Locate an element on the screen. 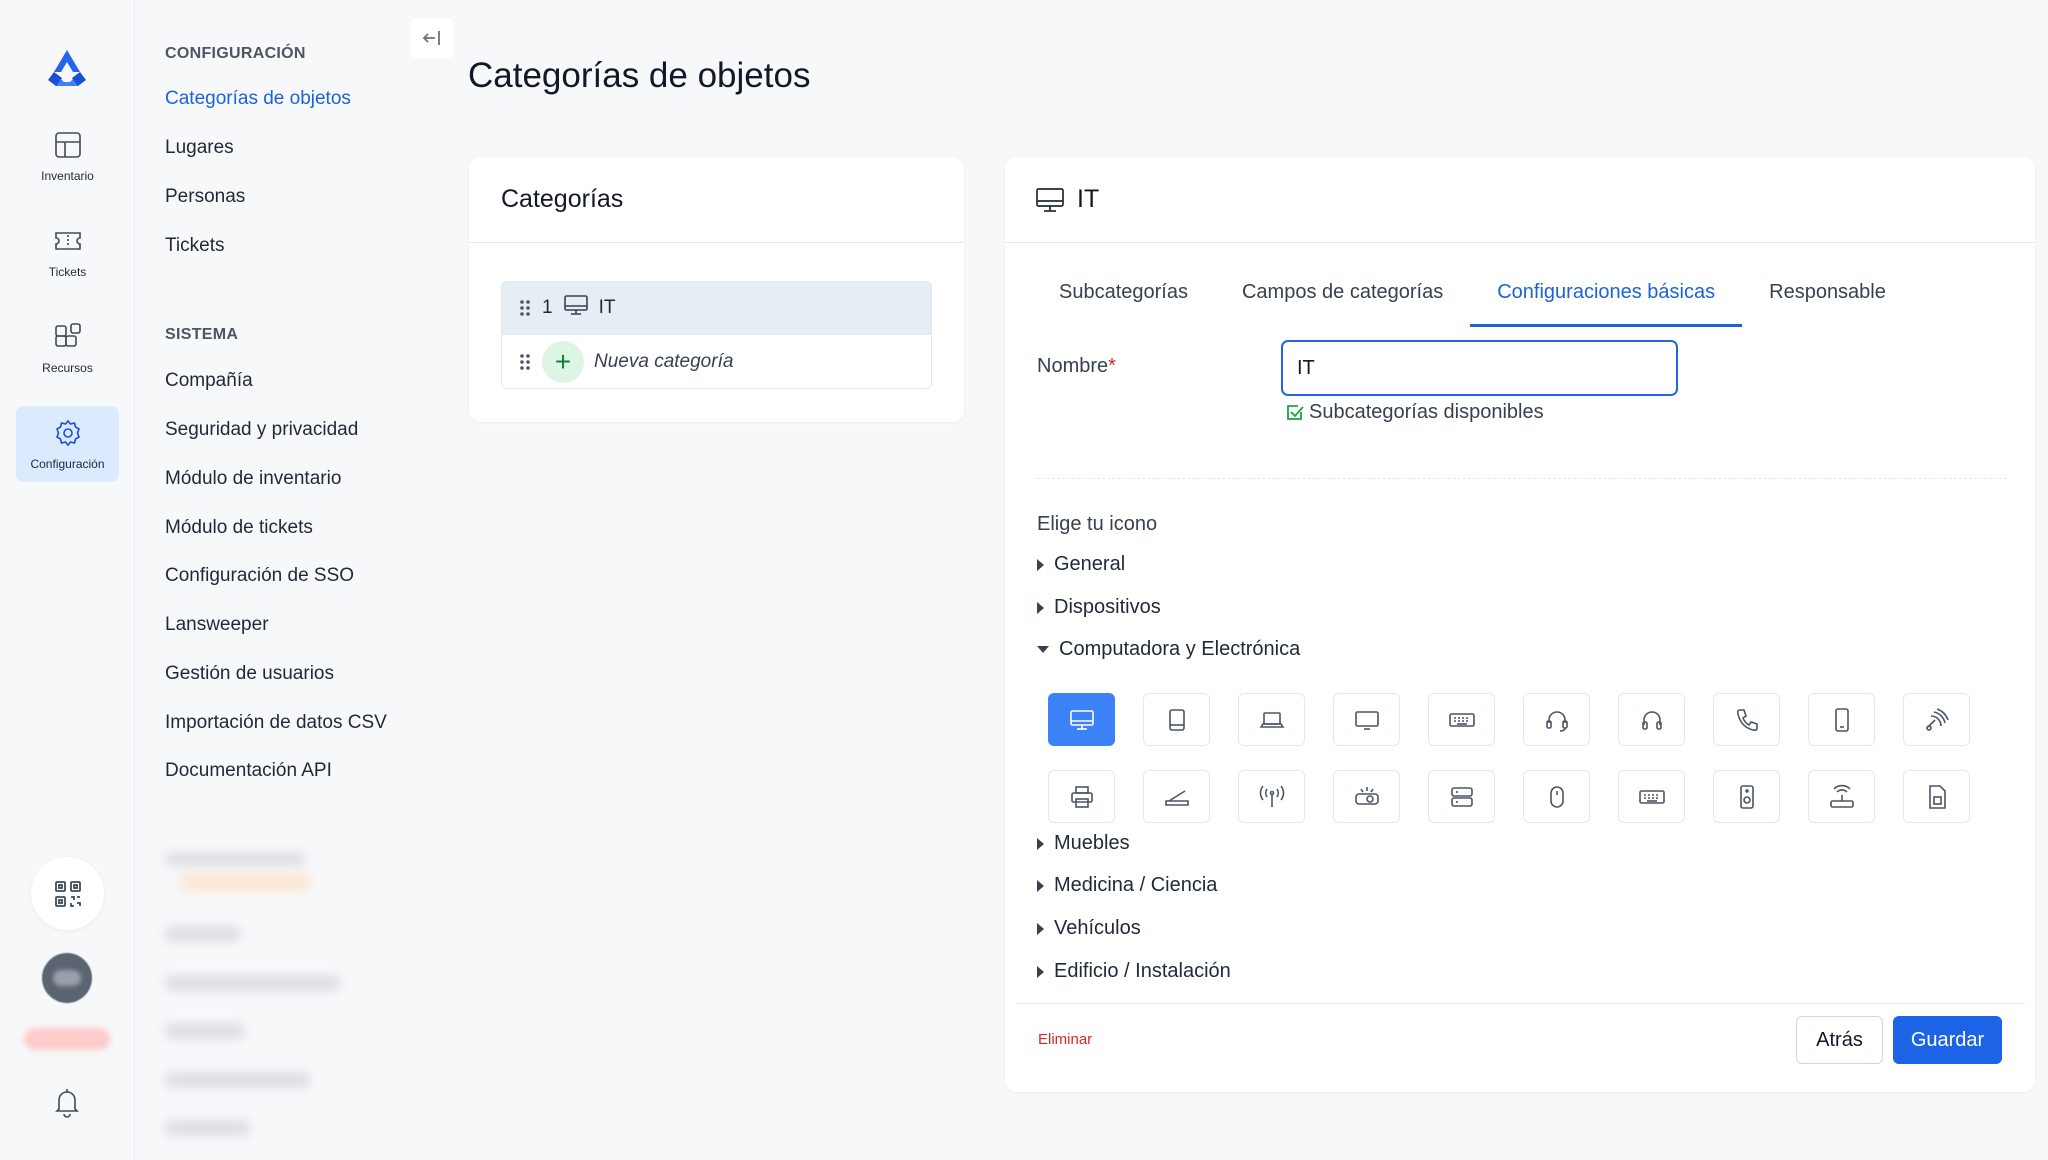 The height and width of the screenshot is (1160, 2048). nav-item-categorias: Categorías de objetos is located at coordinates (258, 99).